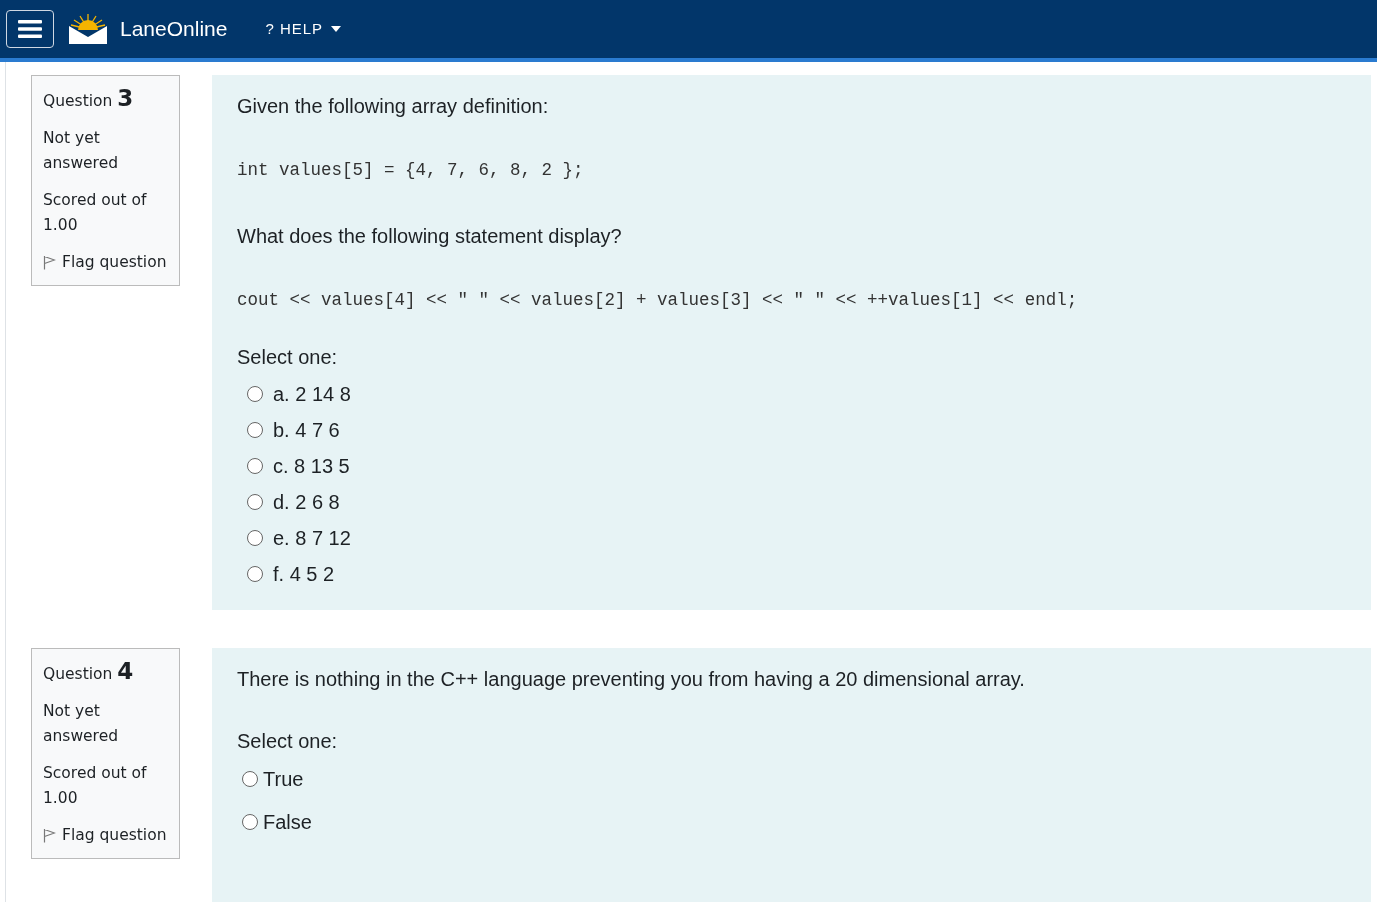 This screenshot has height=913, width=1377. I want to click on code-snippet: cout << values[4] << " " << values[2] + values[3] << " " << ++values[1] << endl;, so click(658, 301).